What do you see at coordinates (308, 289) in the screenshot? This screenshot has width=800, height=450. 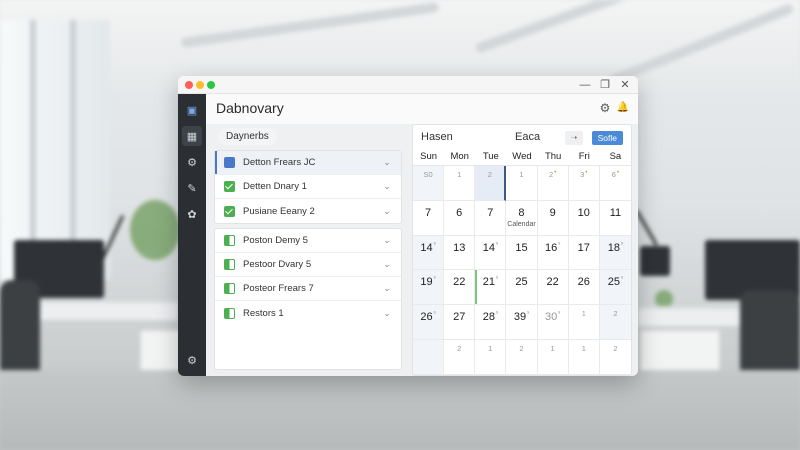 I see `list-item: Posteor Frears 7 ⌄` at bounding box center [308, 289].